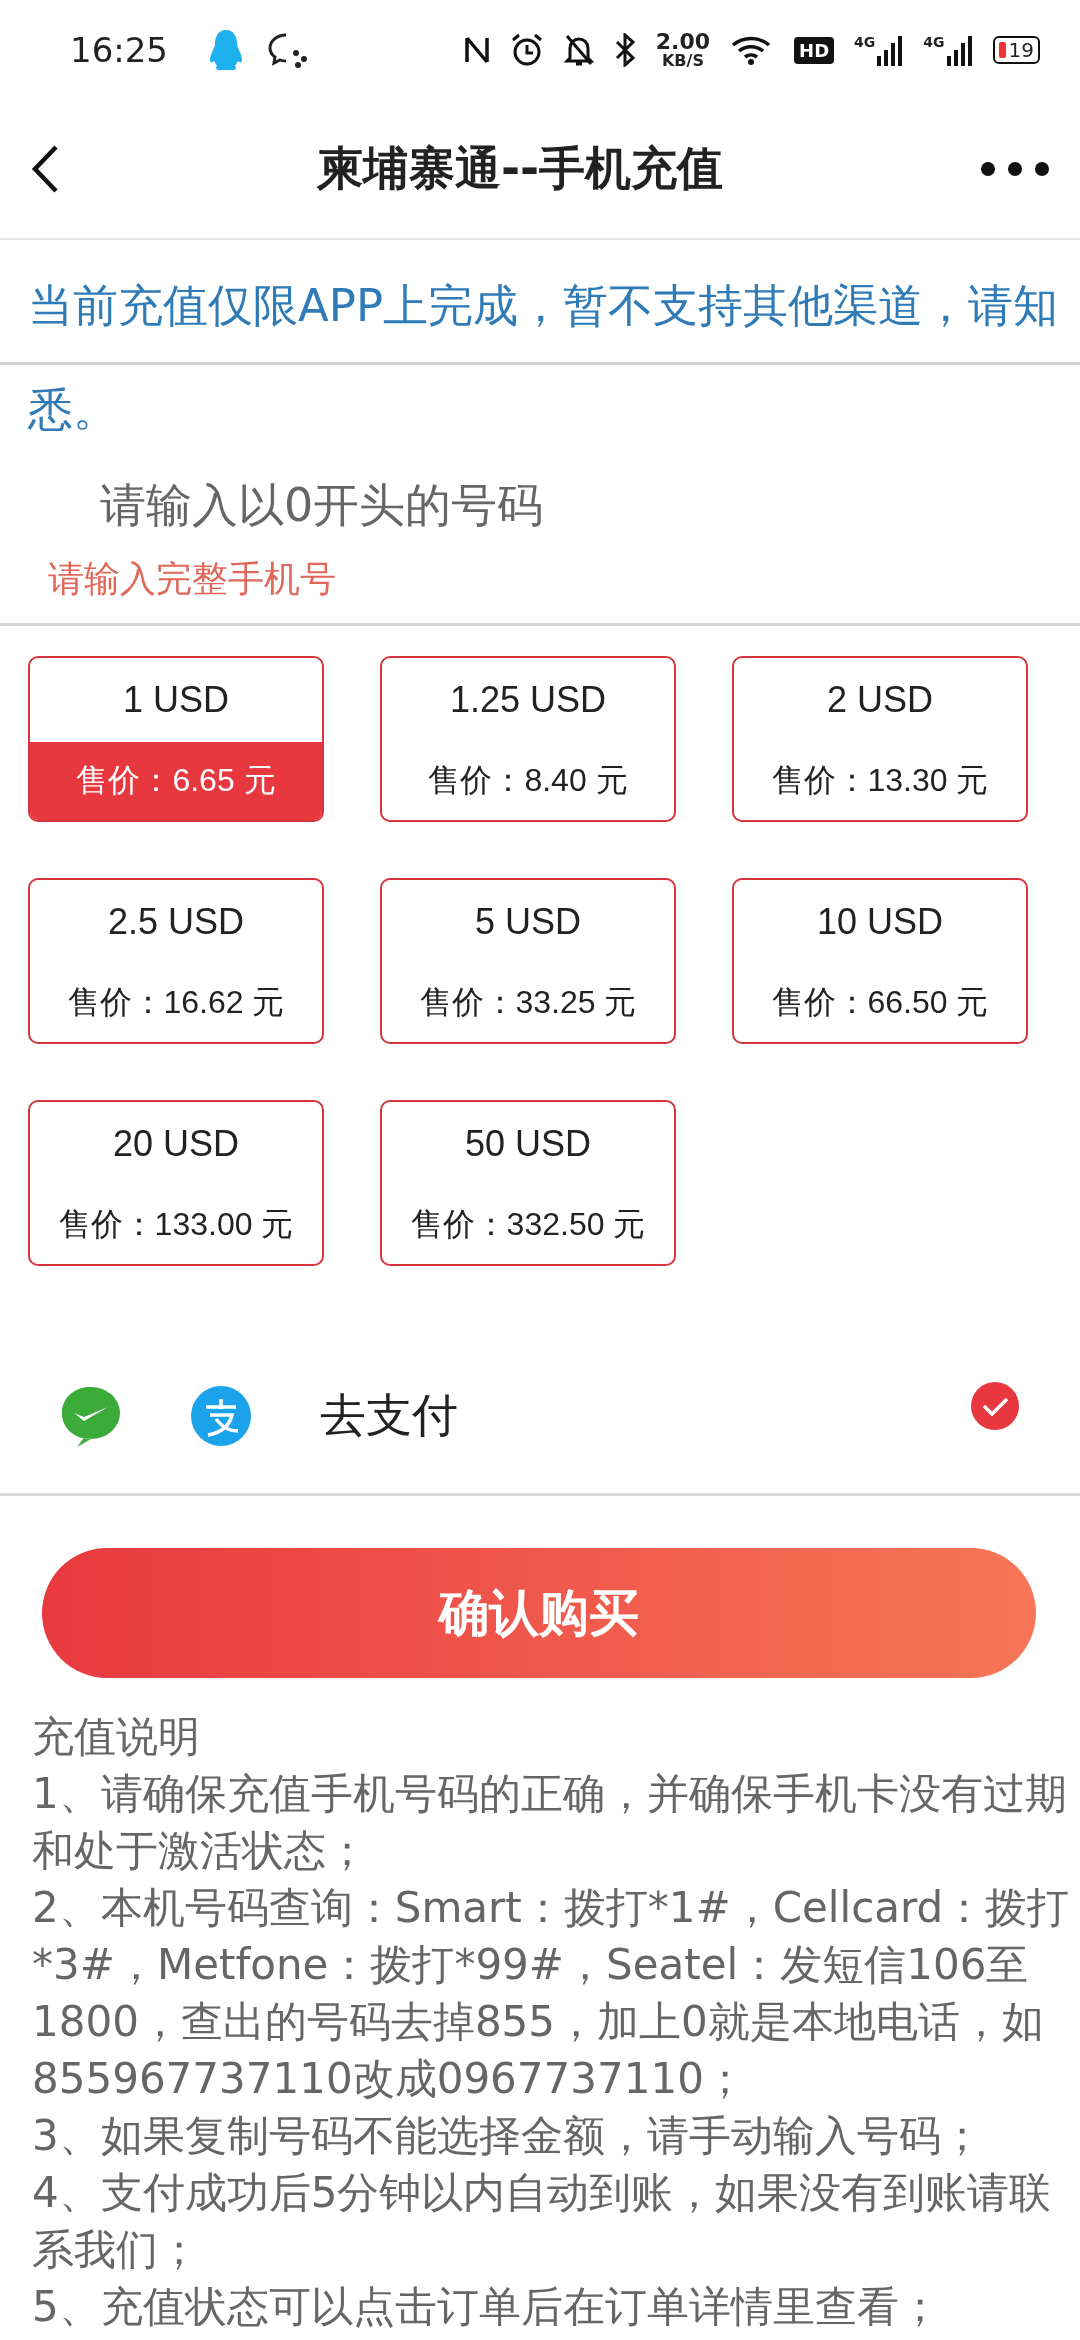  I want to click on check-icon, so click(995, 1405).